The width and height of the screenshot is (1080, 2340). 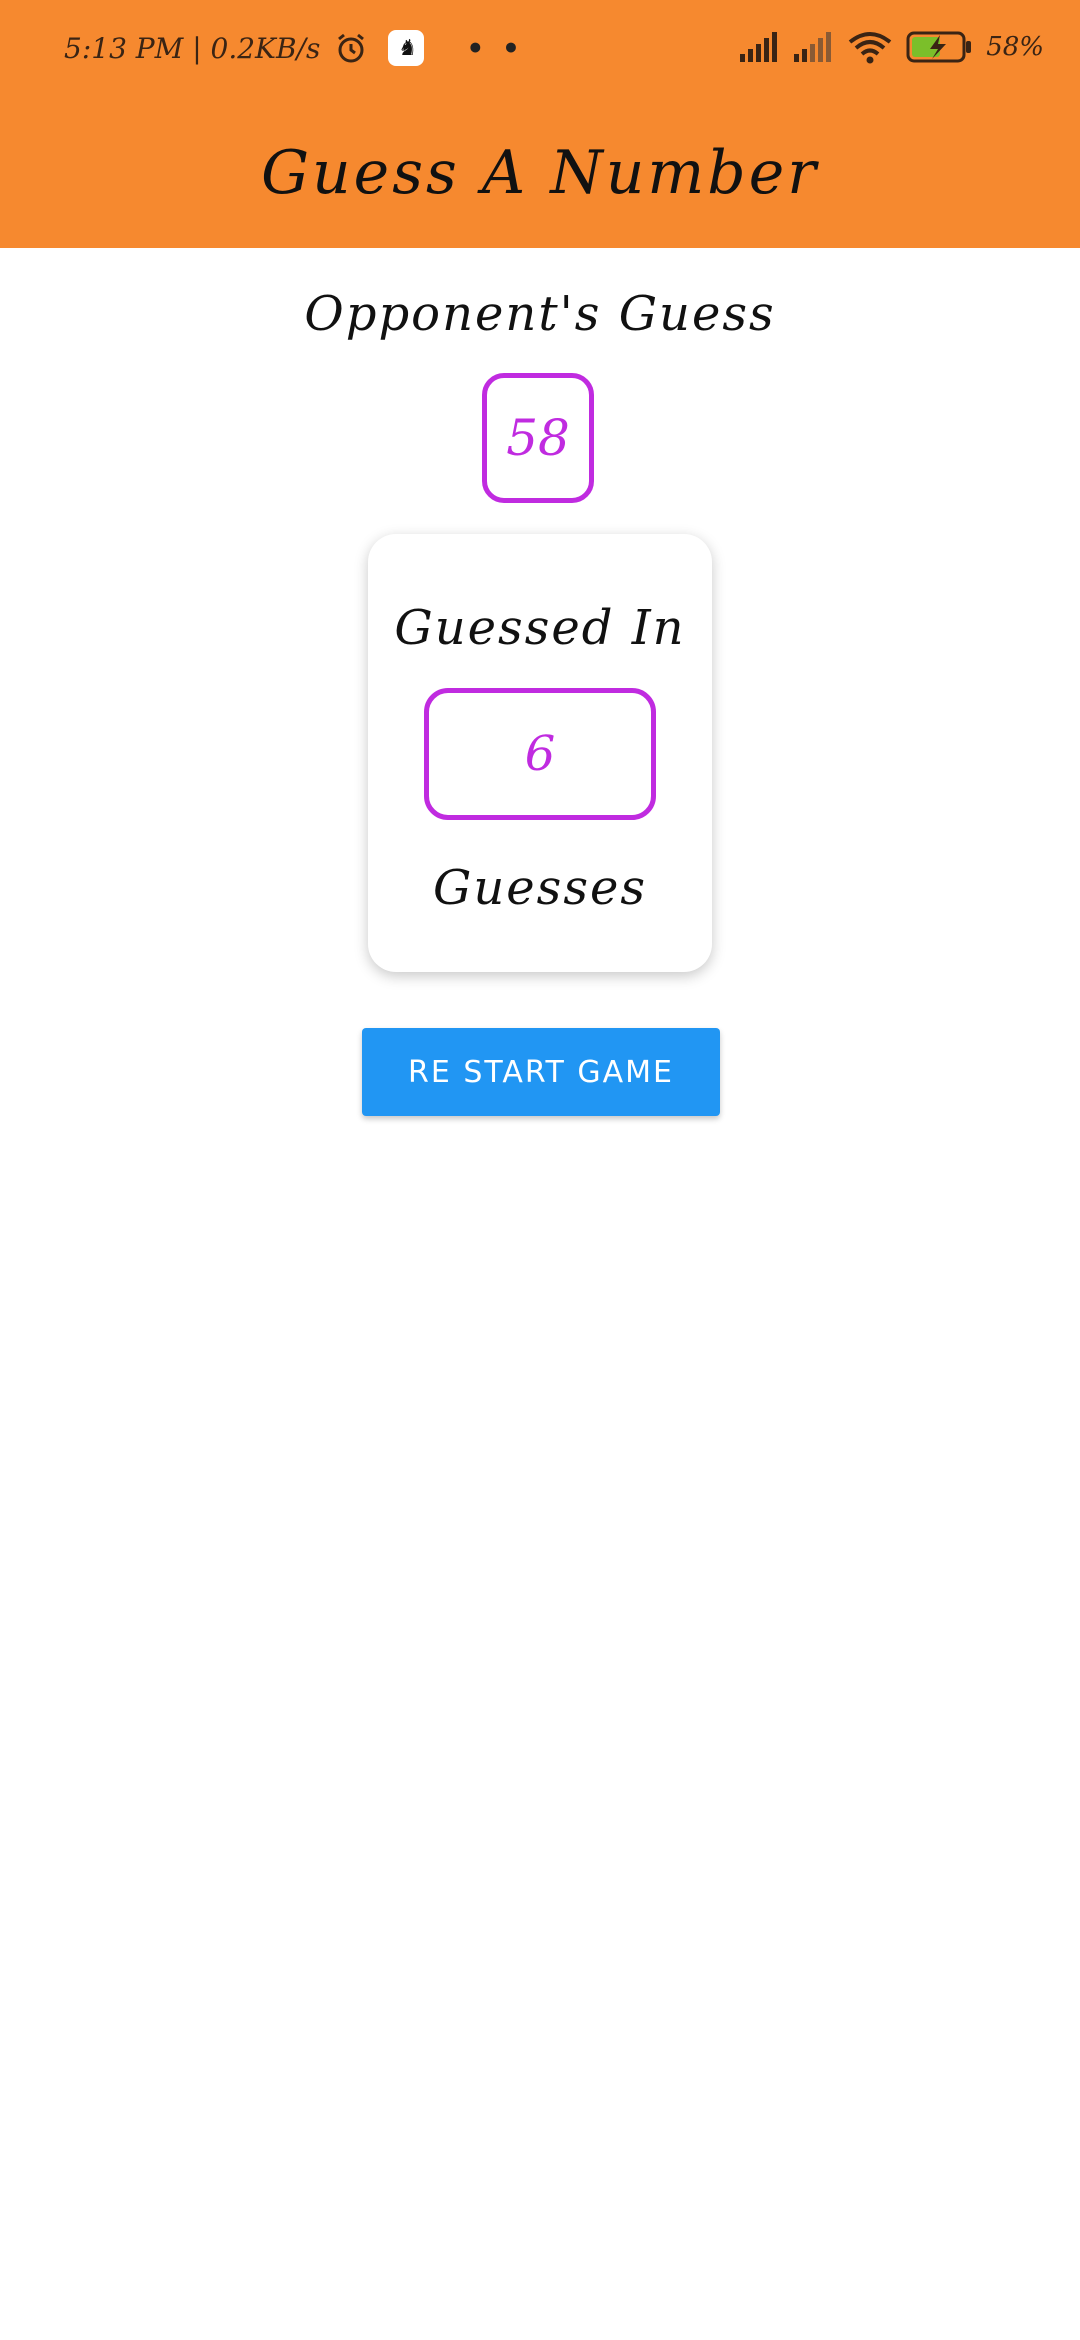 What do you see at coordinates (541, 1072) in the screenshot?
I see `restart-game-button: RE START GAME` at bounding box center [541, 1072].